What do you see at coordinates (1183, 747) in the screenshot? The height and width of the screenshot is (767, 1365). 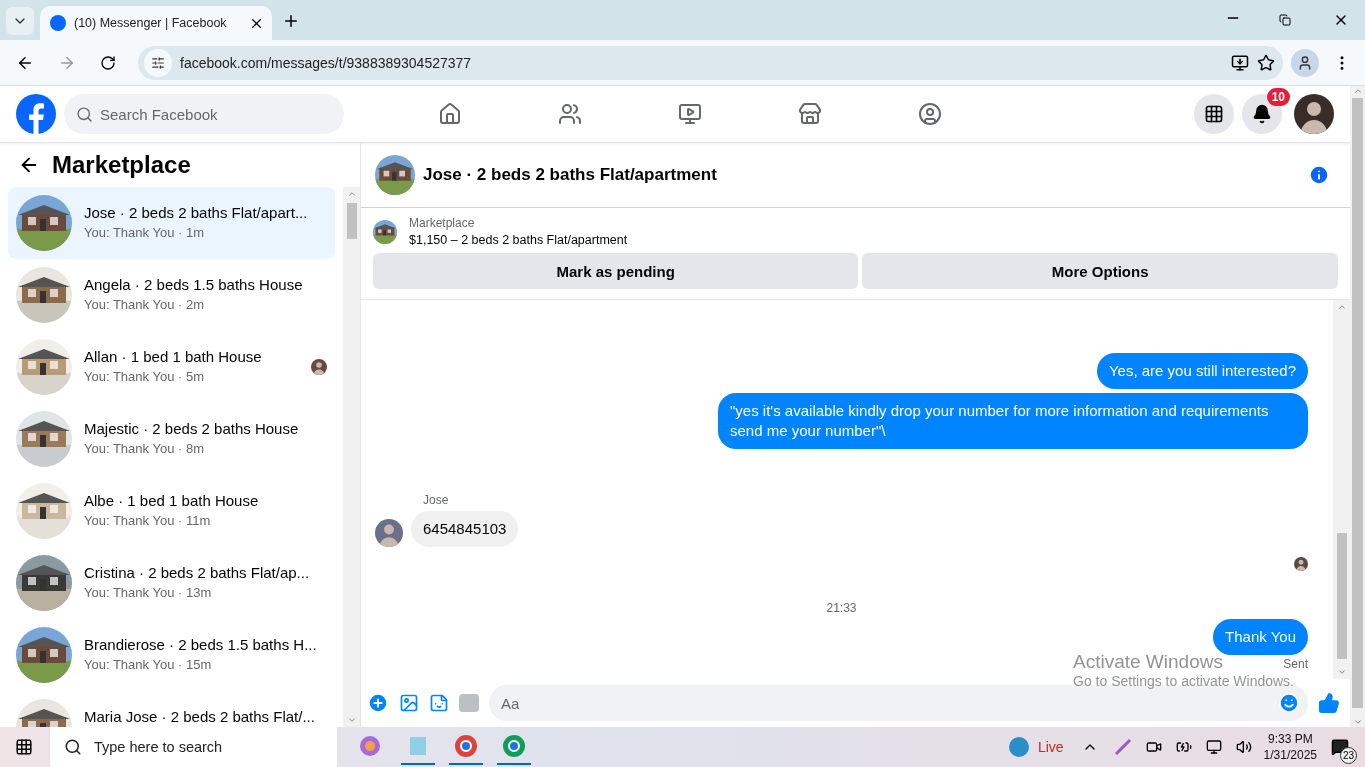 I see `battery-icon` at bounding box center [1183, 747].